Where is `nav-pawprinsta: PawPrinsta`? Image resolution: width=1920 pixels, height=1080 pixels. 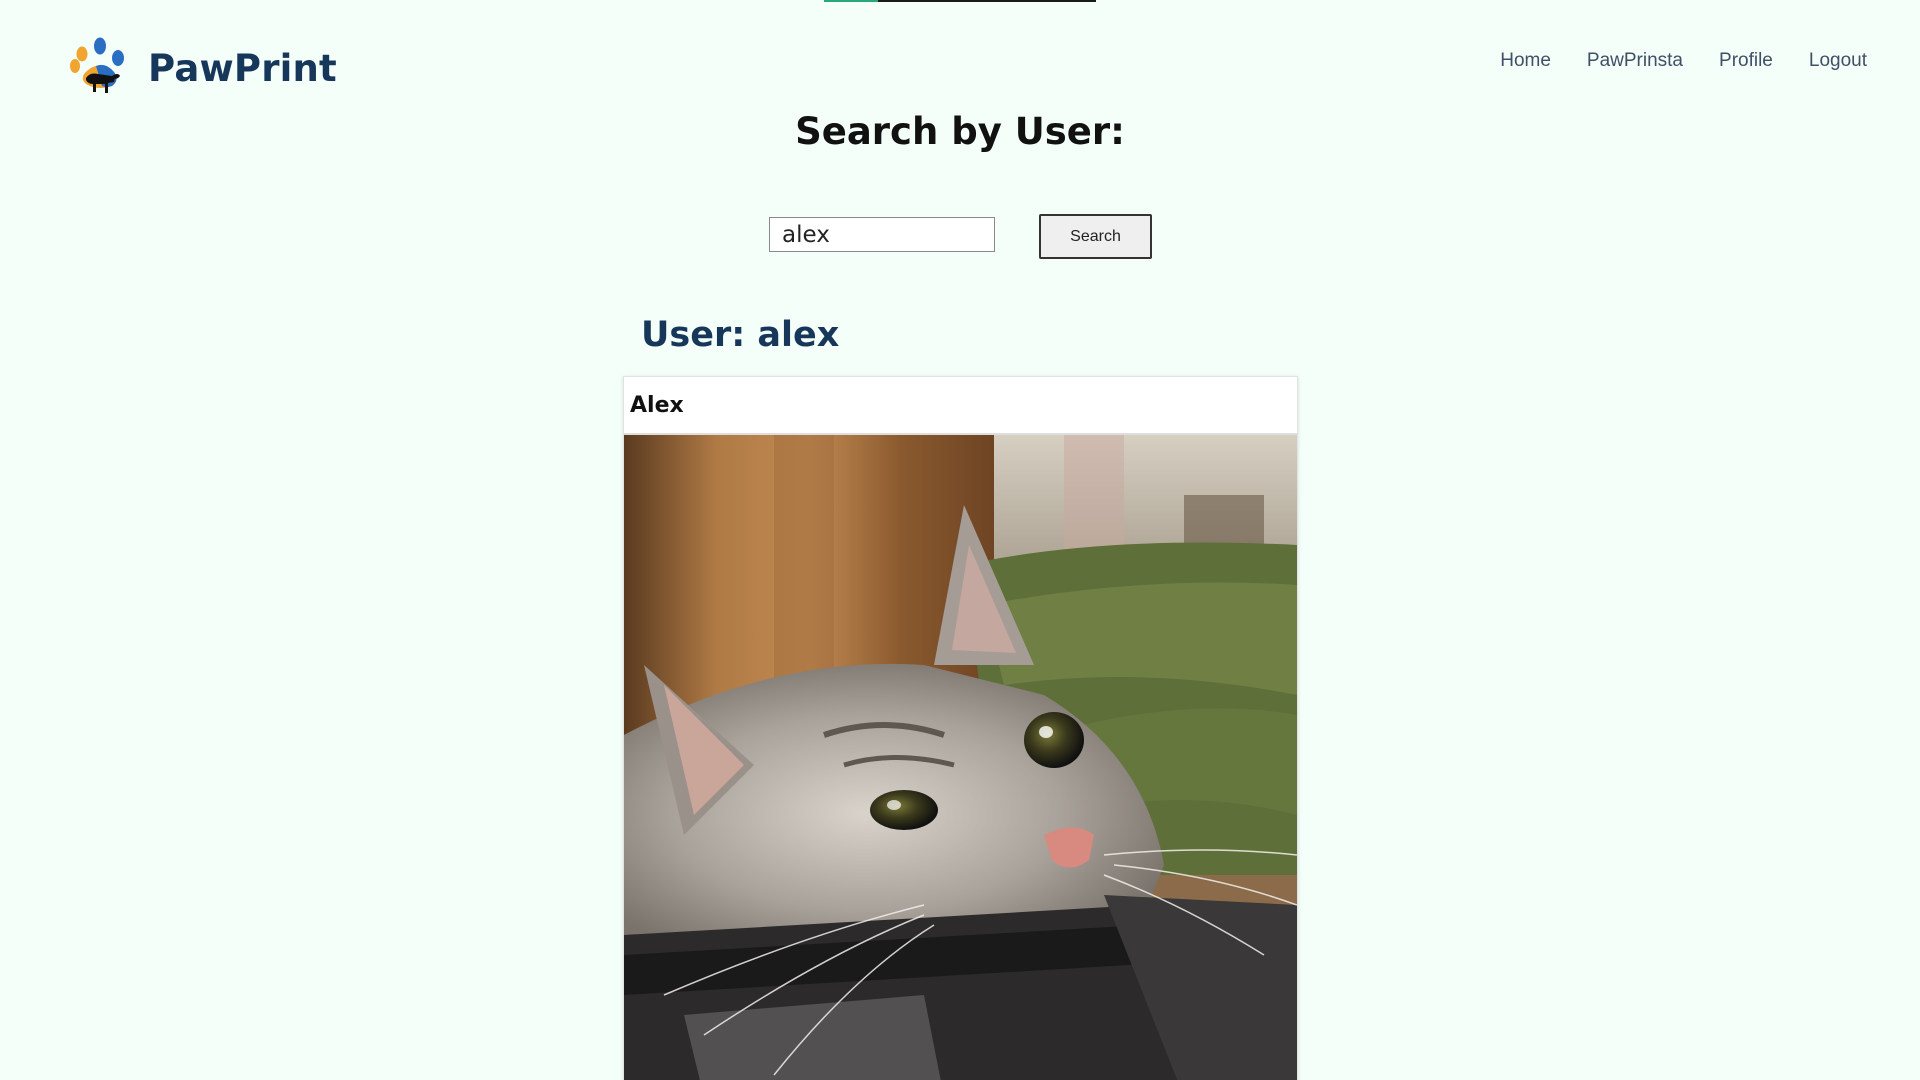 nav-pawprinsta: PawPrinsta is located at coordinates (1635, 61).